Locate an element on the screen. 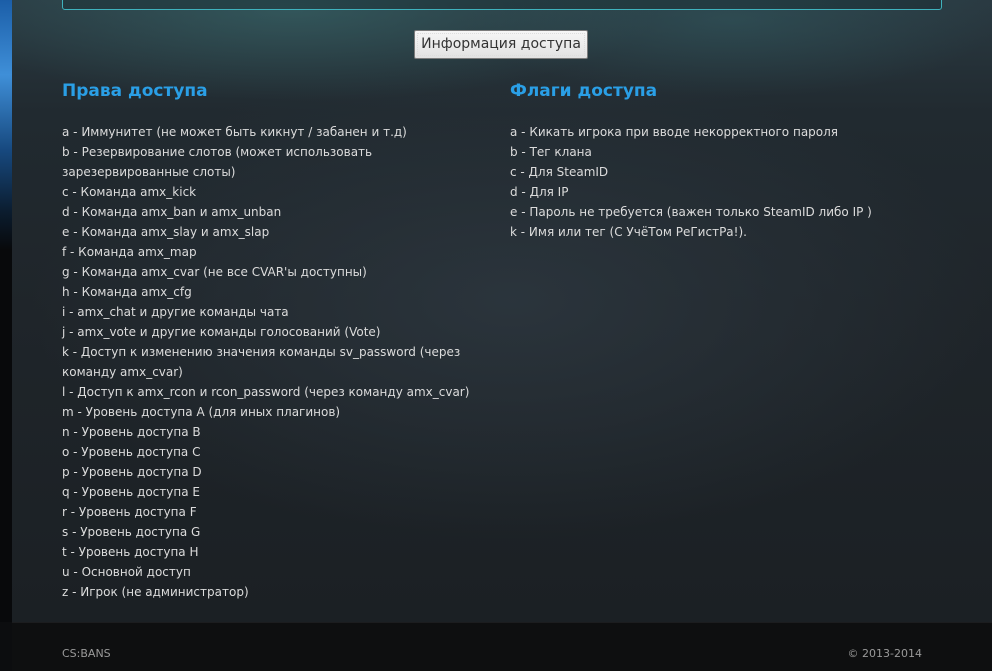  list-item: z - Игрок (не администратор) is located at coordinates (155, 592).